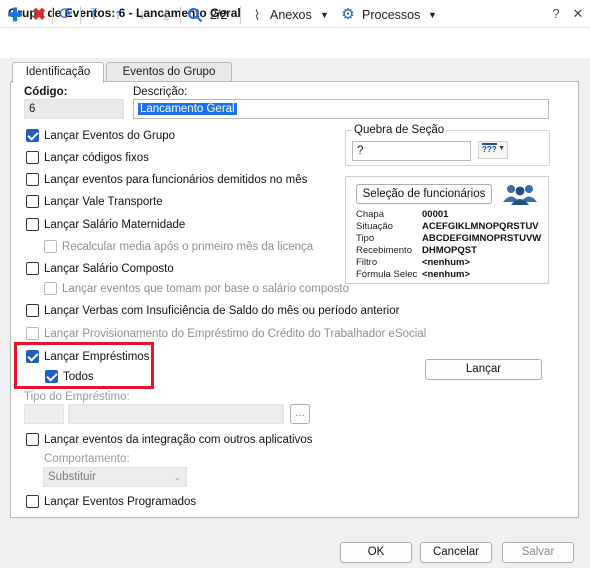  What do you see at coordinates (482, 238) in the screenshot?
I see `info-value: ABCDEFGIMNOPRSTUVW` at bounding box center [482, 238].